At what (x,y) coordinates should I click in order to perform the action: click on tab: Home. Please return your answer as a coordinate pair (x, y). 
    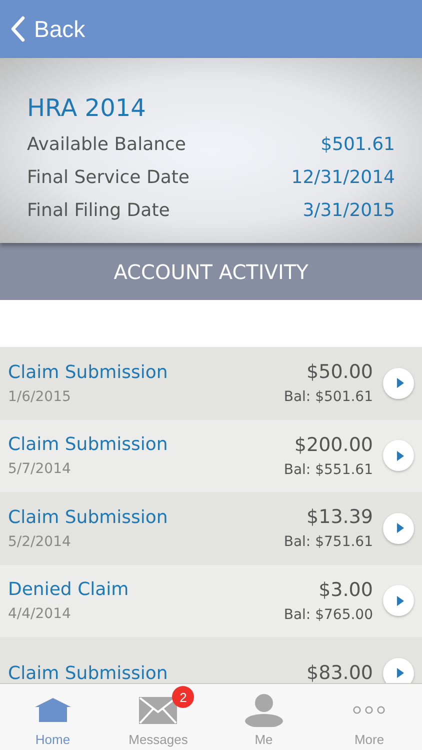
    Looking at the image, I should click on (53, 717).